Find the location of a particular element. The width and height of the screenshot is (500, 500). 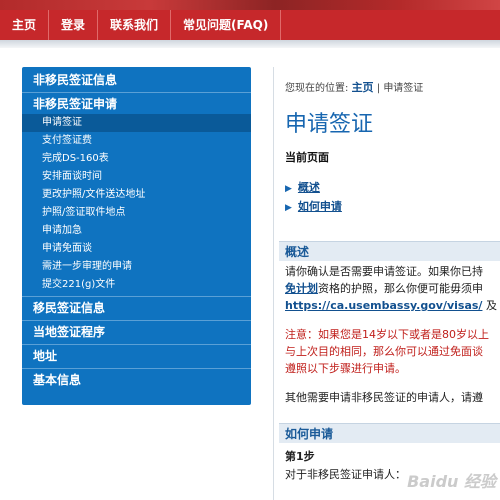

visa-waiver-link: 免计划 is located at coordinates (301, 288).